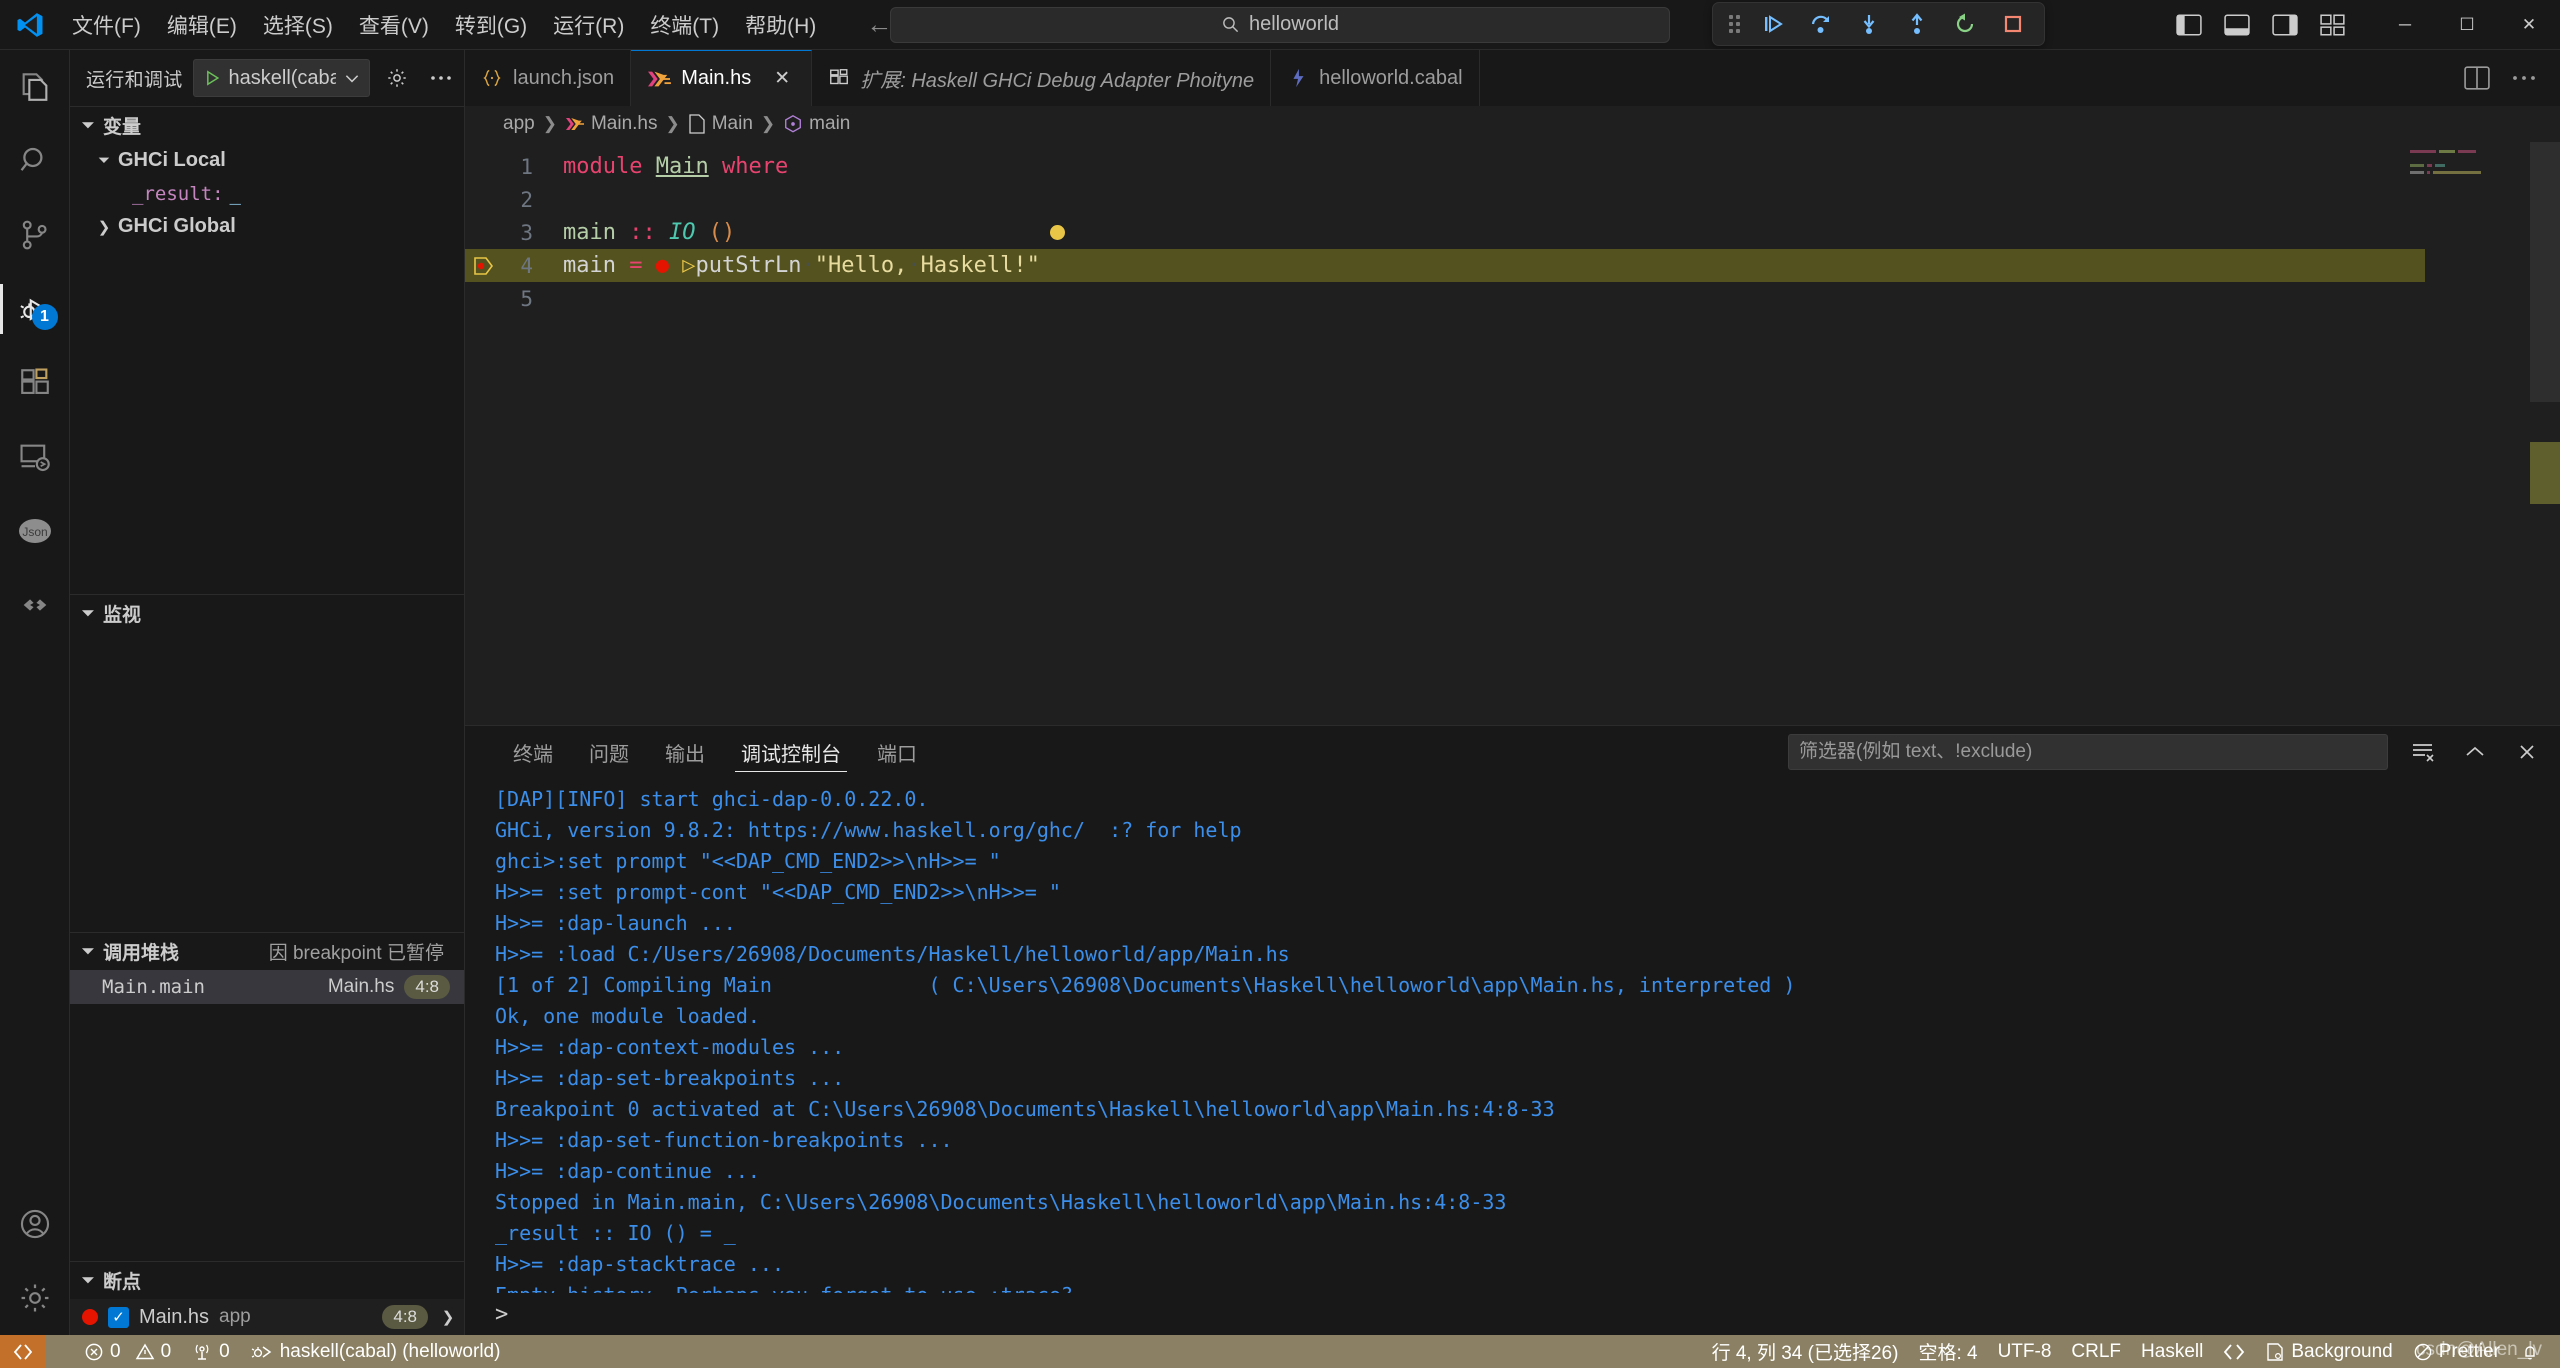 This screenshot has width=2560, height=1368. I want to click on menu-item-terminal: 终端(T), so click(684, 25).